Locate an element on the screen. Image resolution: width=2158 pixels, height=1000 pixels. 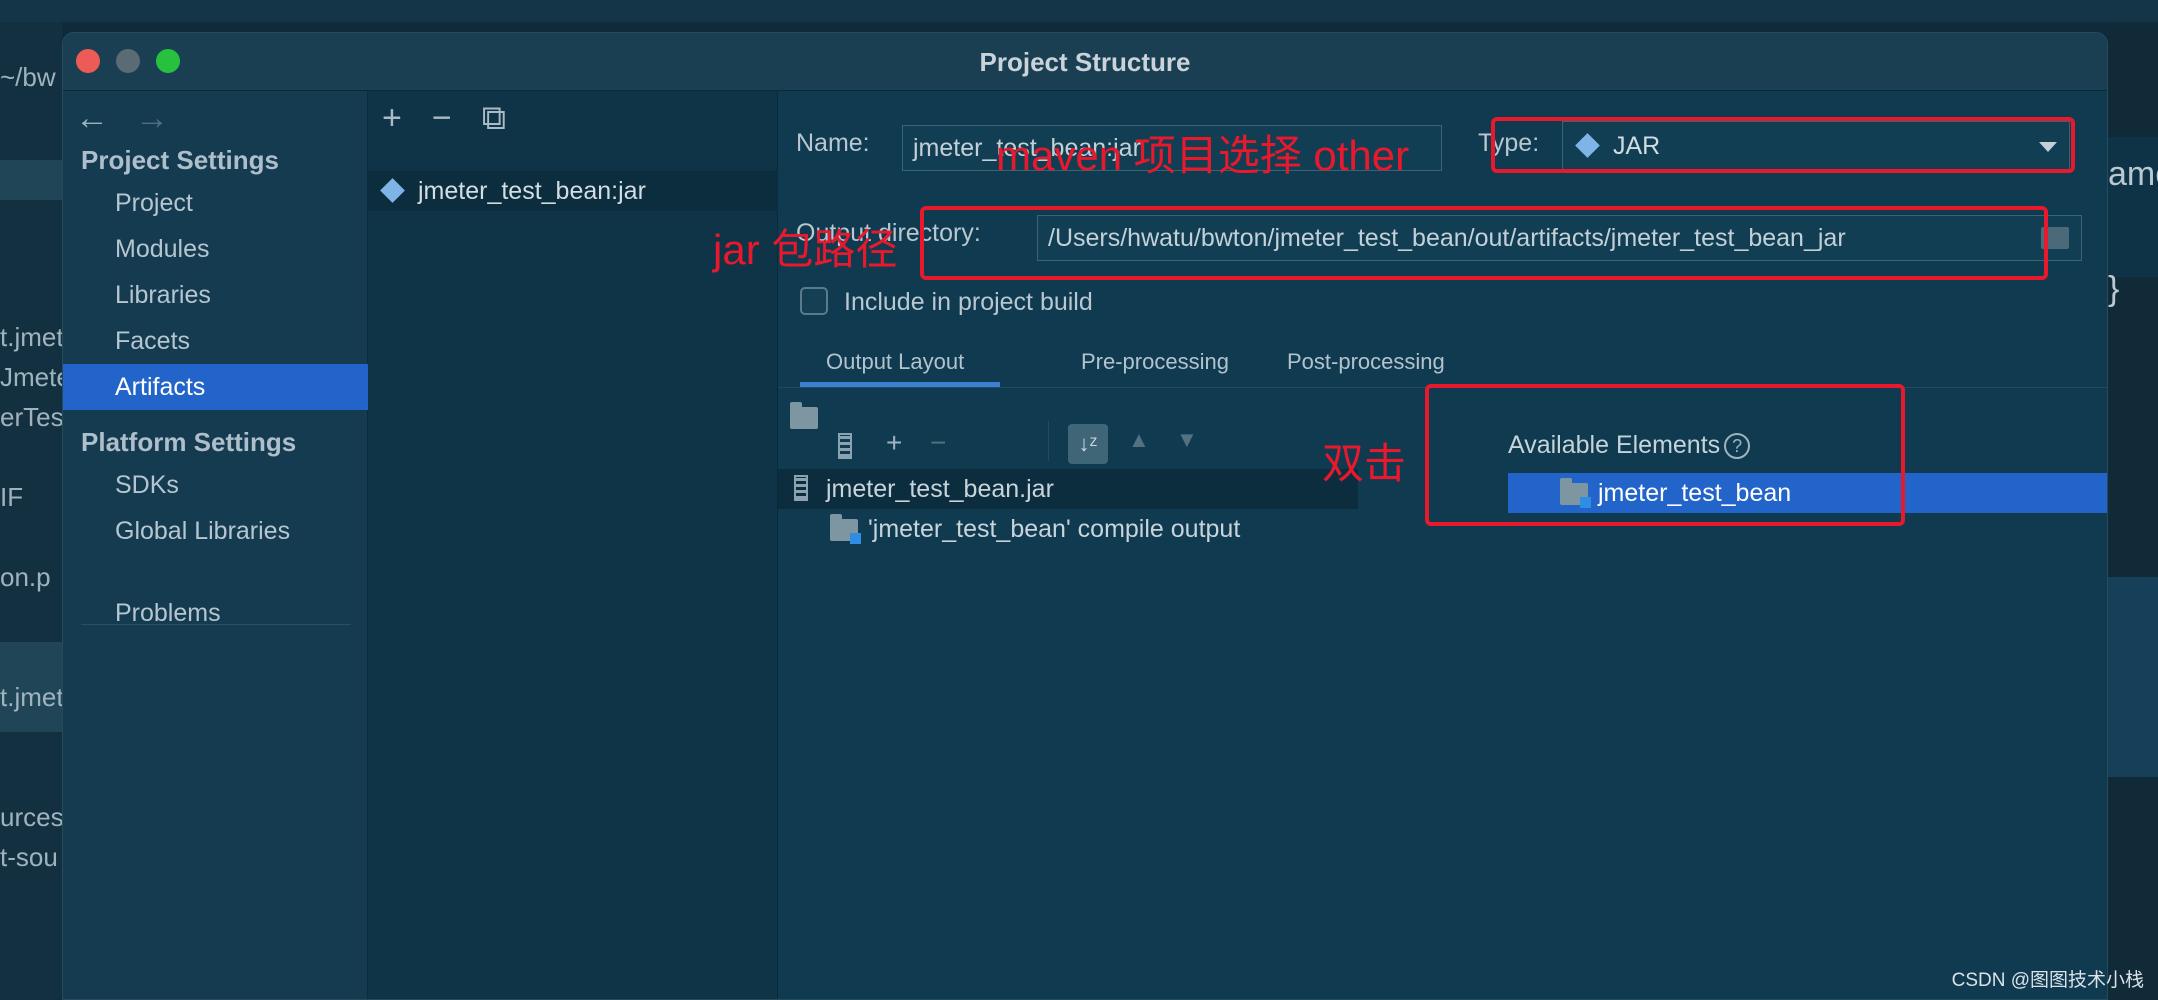
remove-icon: − is located at coordinates (442, 118).